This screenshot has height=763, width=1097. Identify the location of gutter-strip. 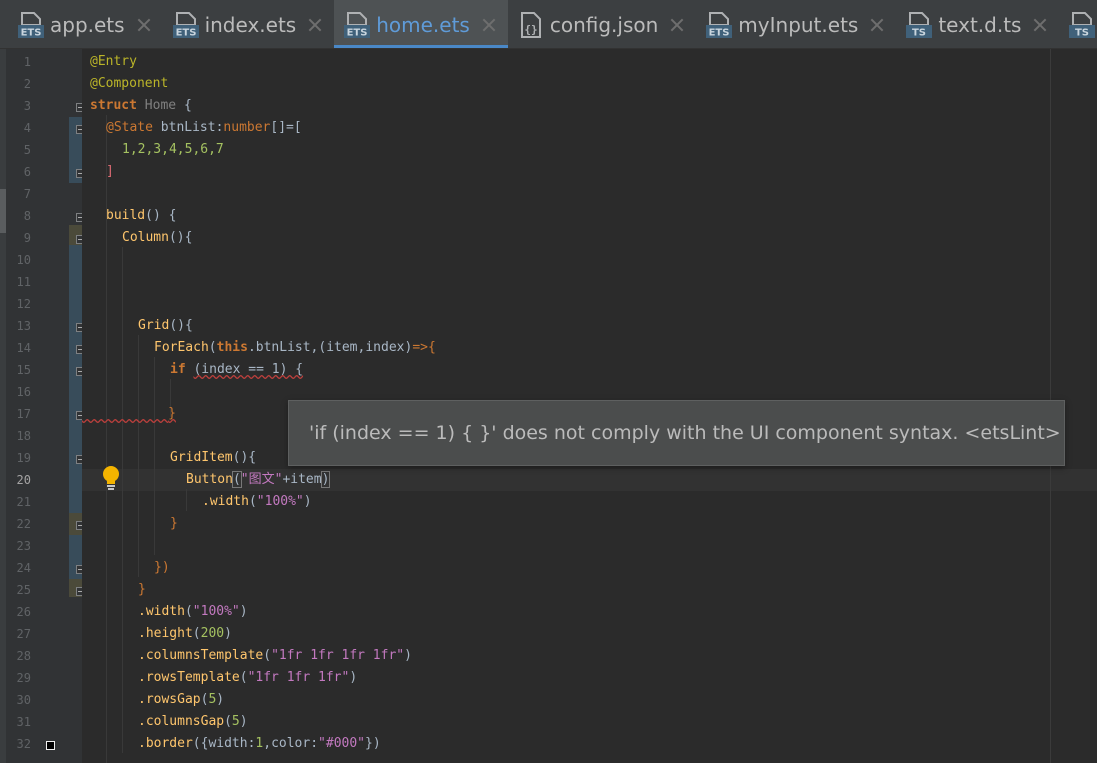
(3, 406).